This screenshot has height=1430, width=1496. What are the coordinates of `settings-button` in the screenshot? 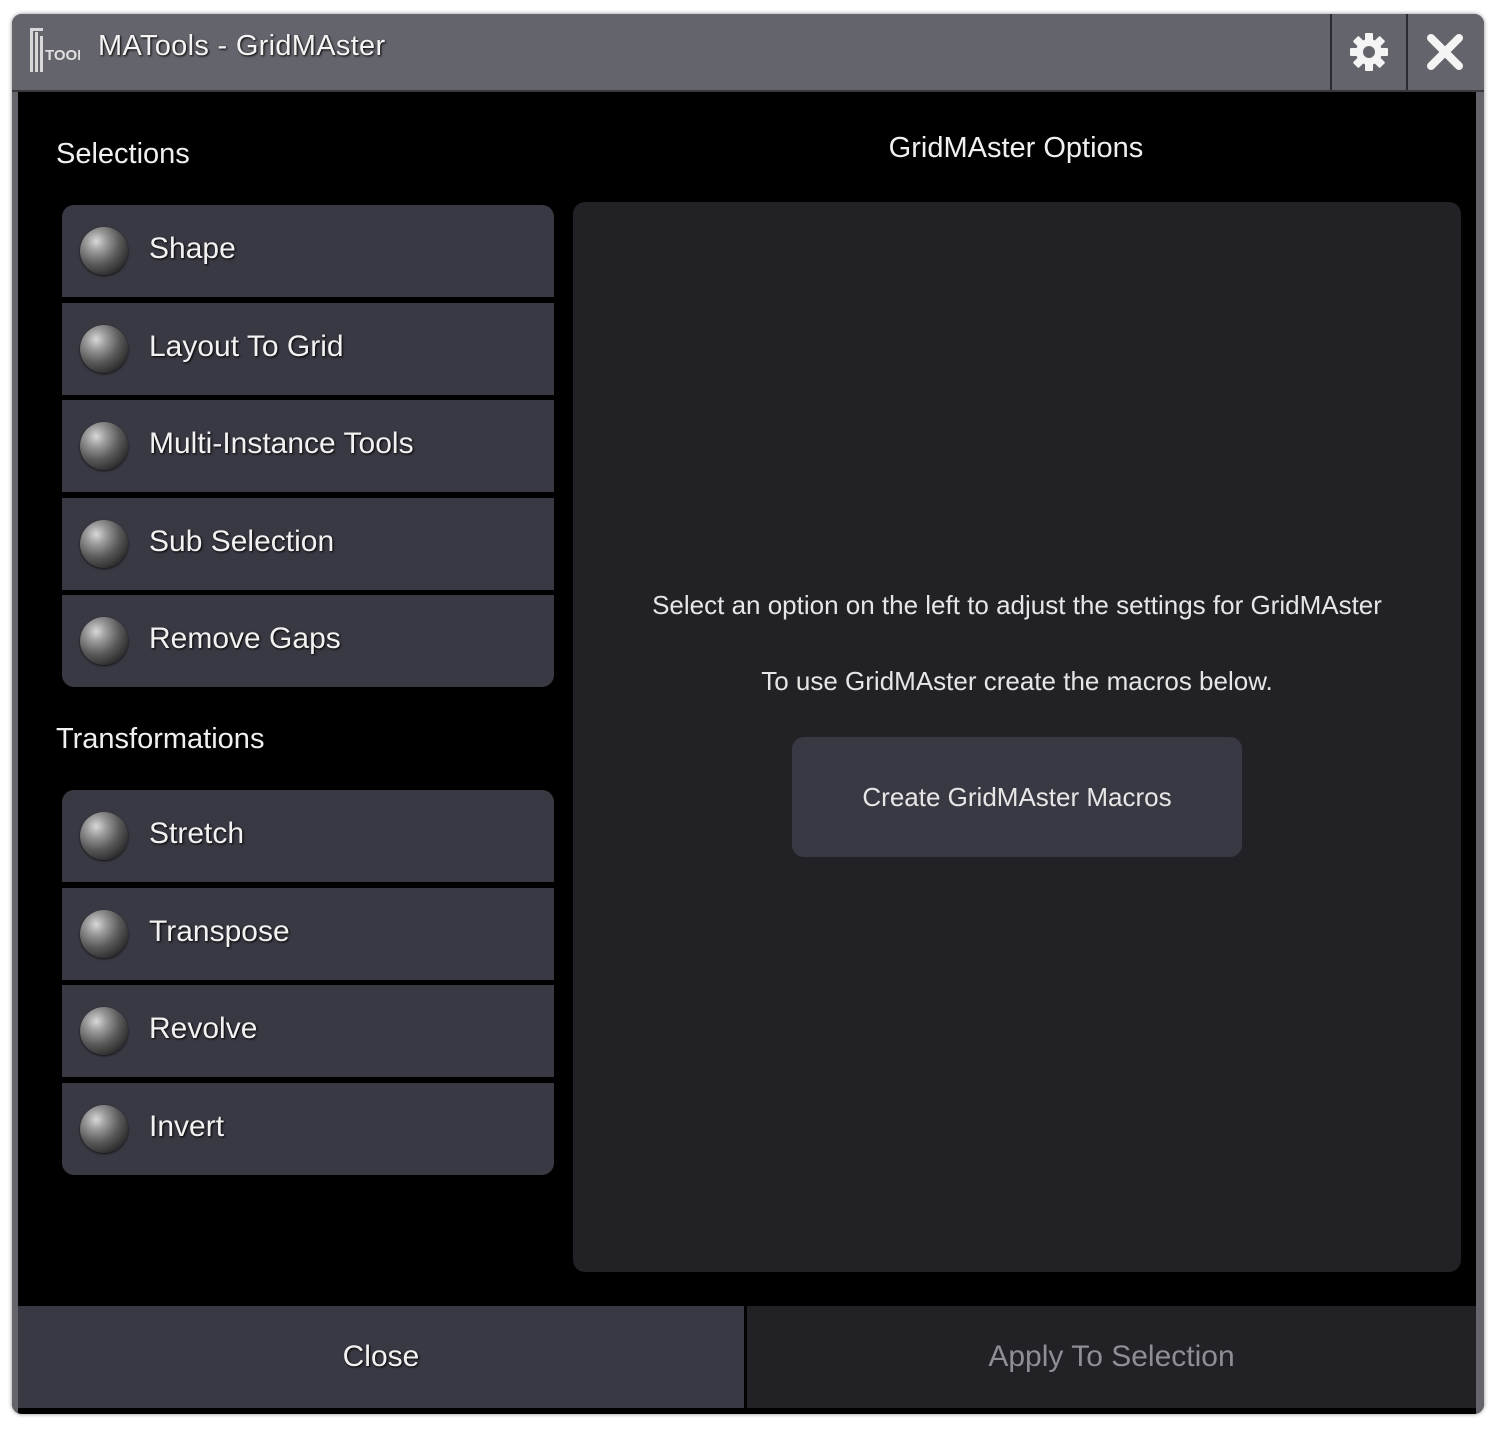 It's located at (1368, 52).